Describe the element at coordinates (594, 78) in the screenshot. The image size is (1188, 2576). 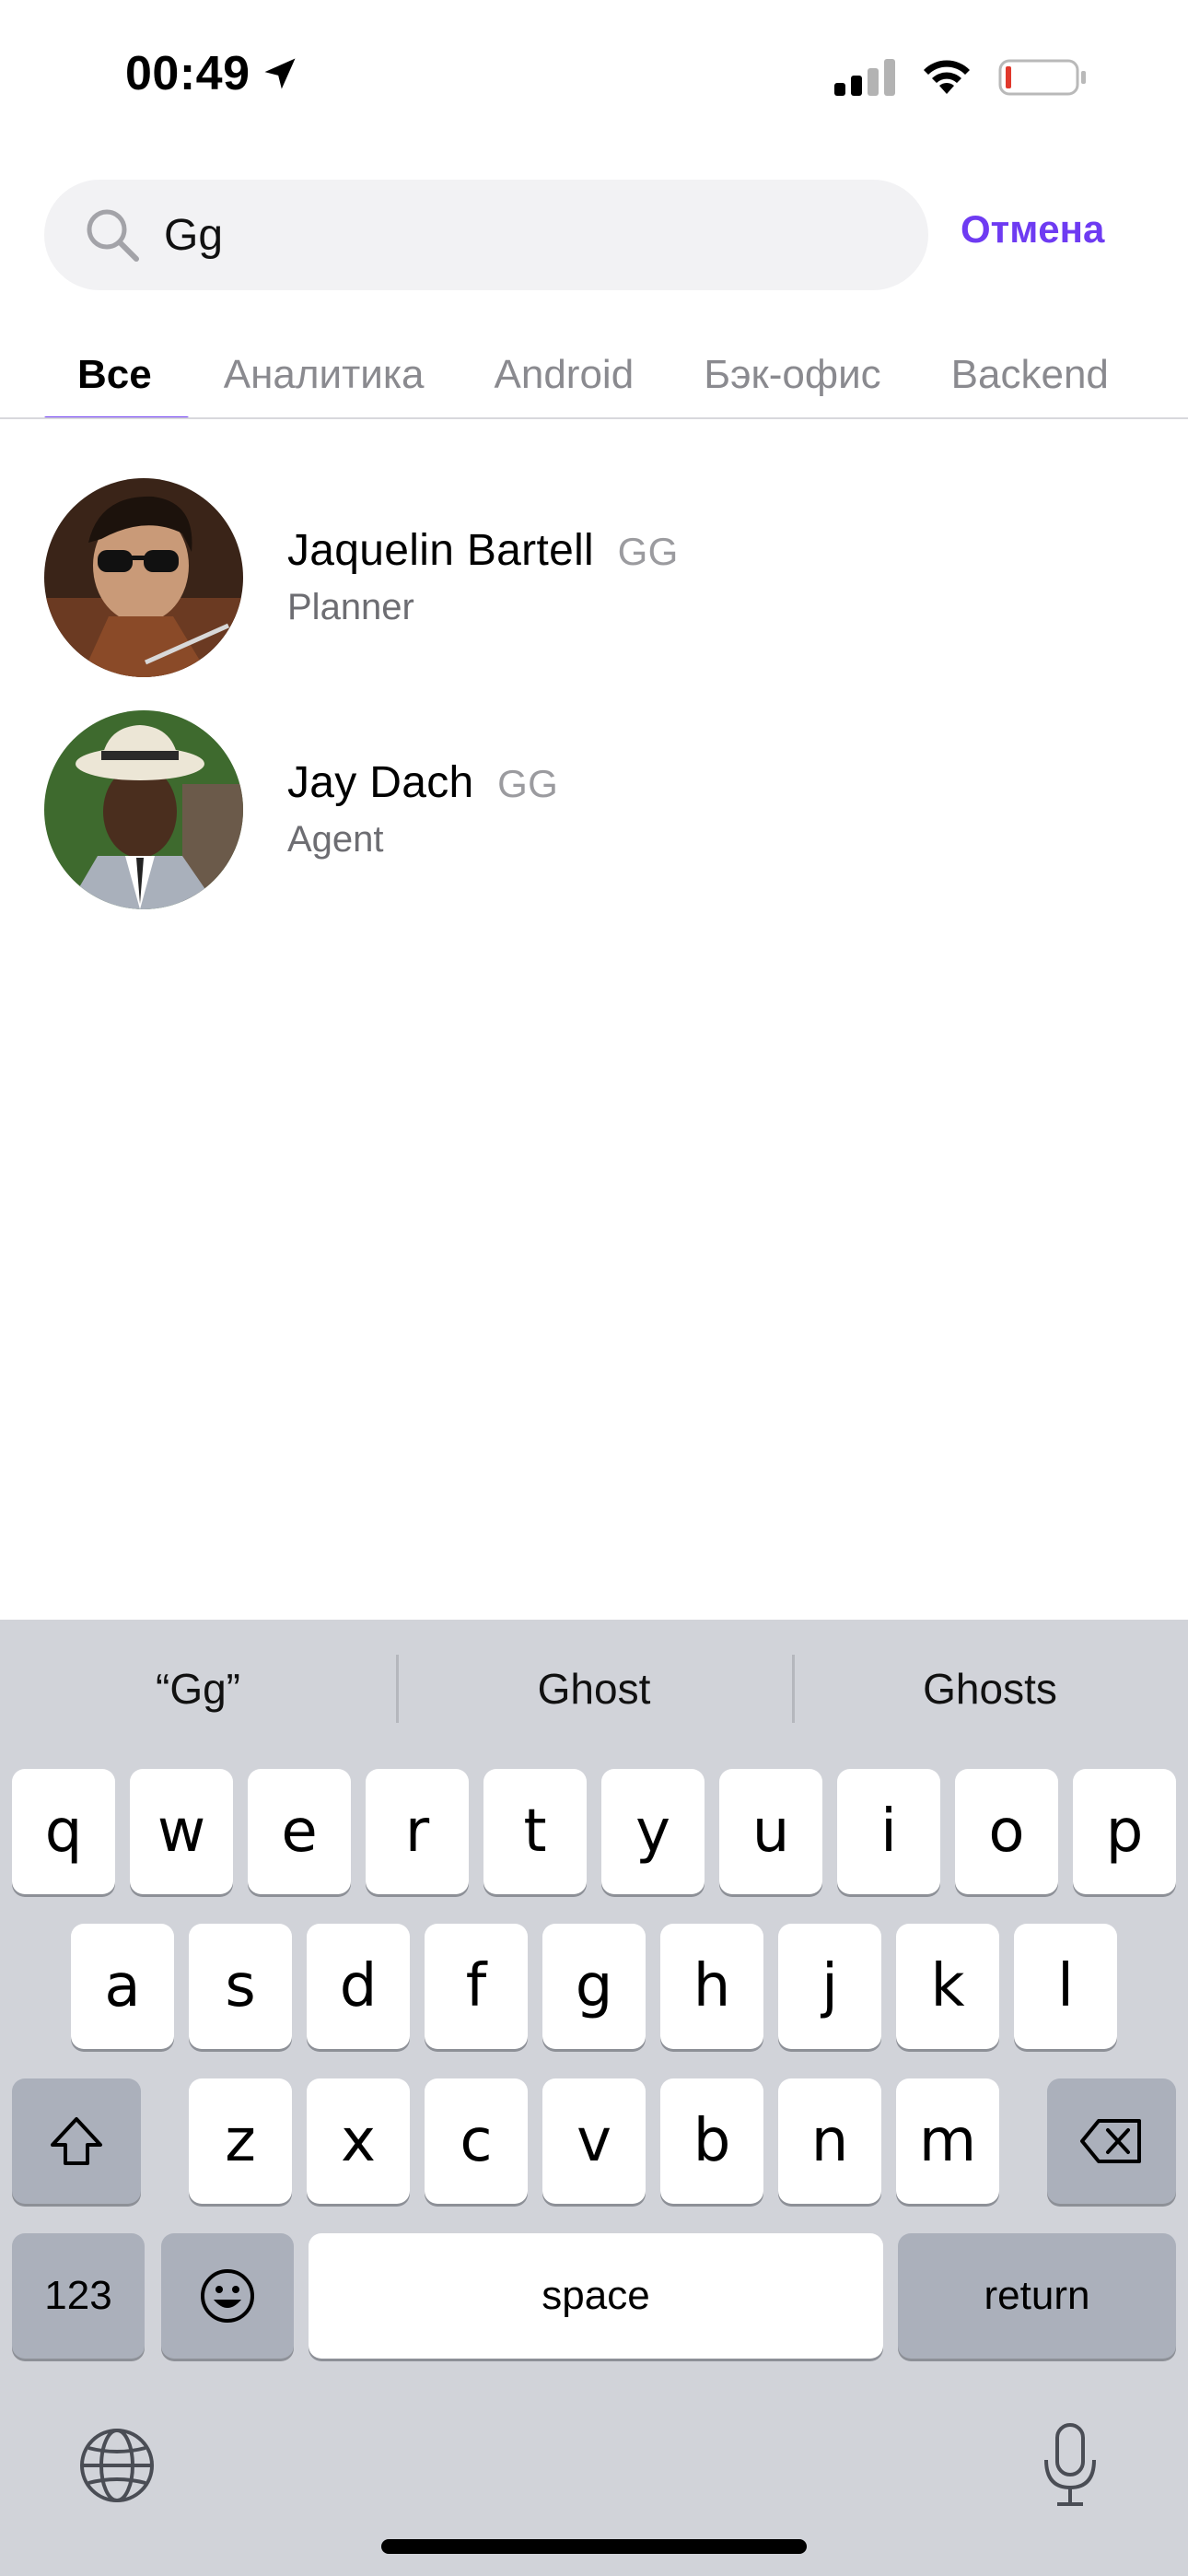
I see `status-bar: 00:49` at that location.